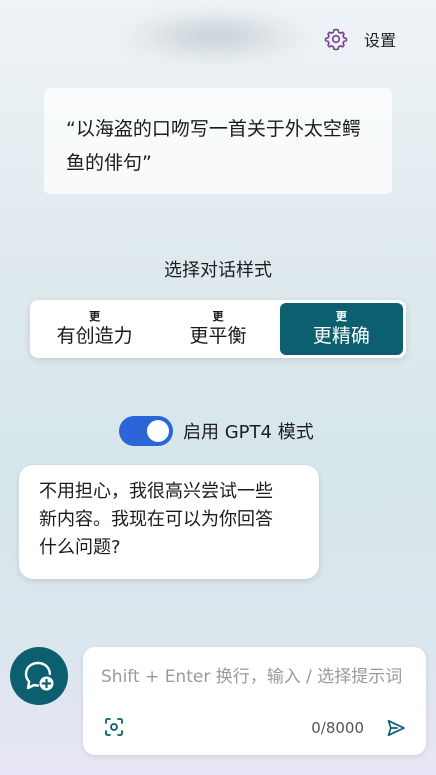 This screenshot has width=436, height=775. What do you see at coordinates (156, 519) in the screenshot?
I see `message-line-2: 新内容。我现在可以为你回答` at bounding box center [156, 519].